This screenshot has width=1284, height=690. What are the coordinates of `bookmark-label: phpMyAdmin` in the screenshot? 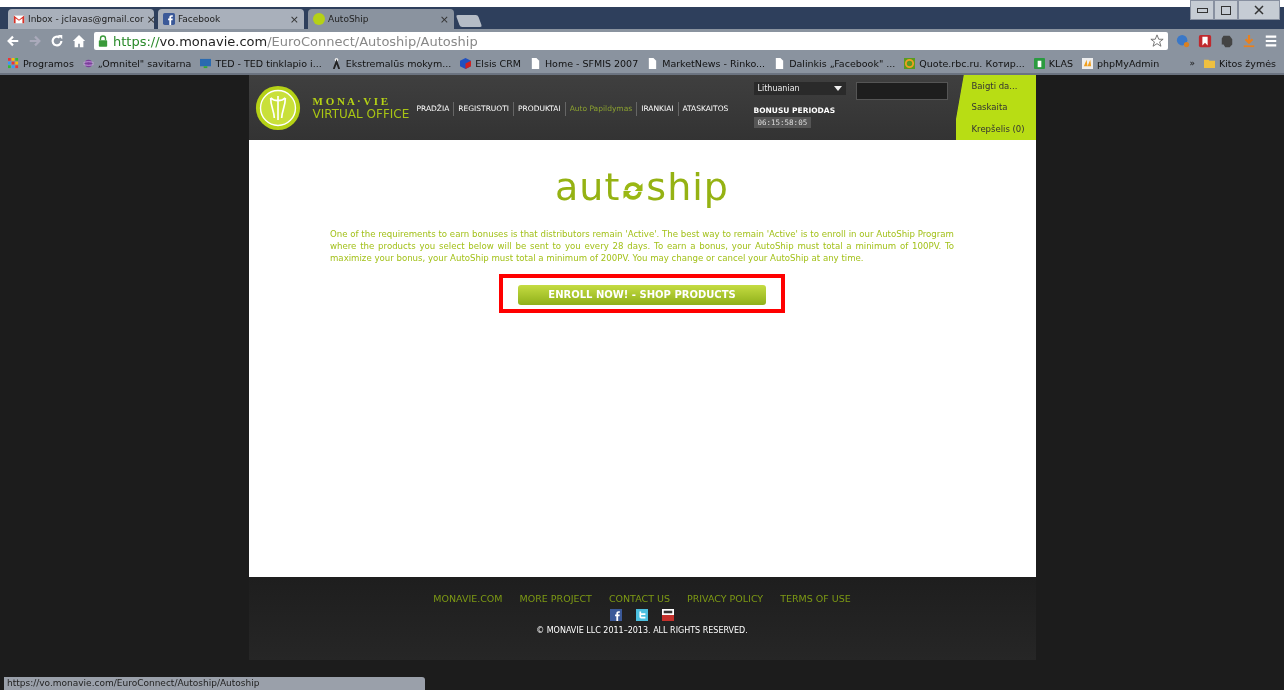 It's located at (1128, 63).